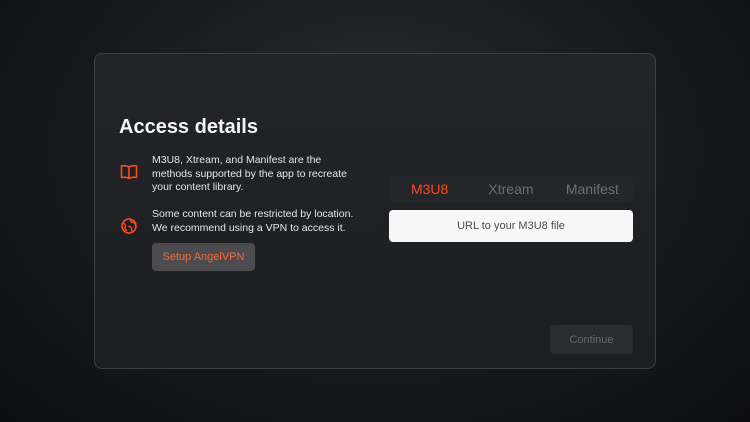 This screenshot has height=422, width=750. What do you see at coordinates (592, 189) in the screenshot?
I see `tab-manifest: Manifest` at bounding box center [592, 189].